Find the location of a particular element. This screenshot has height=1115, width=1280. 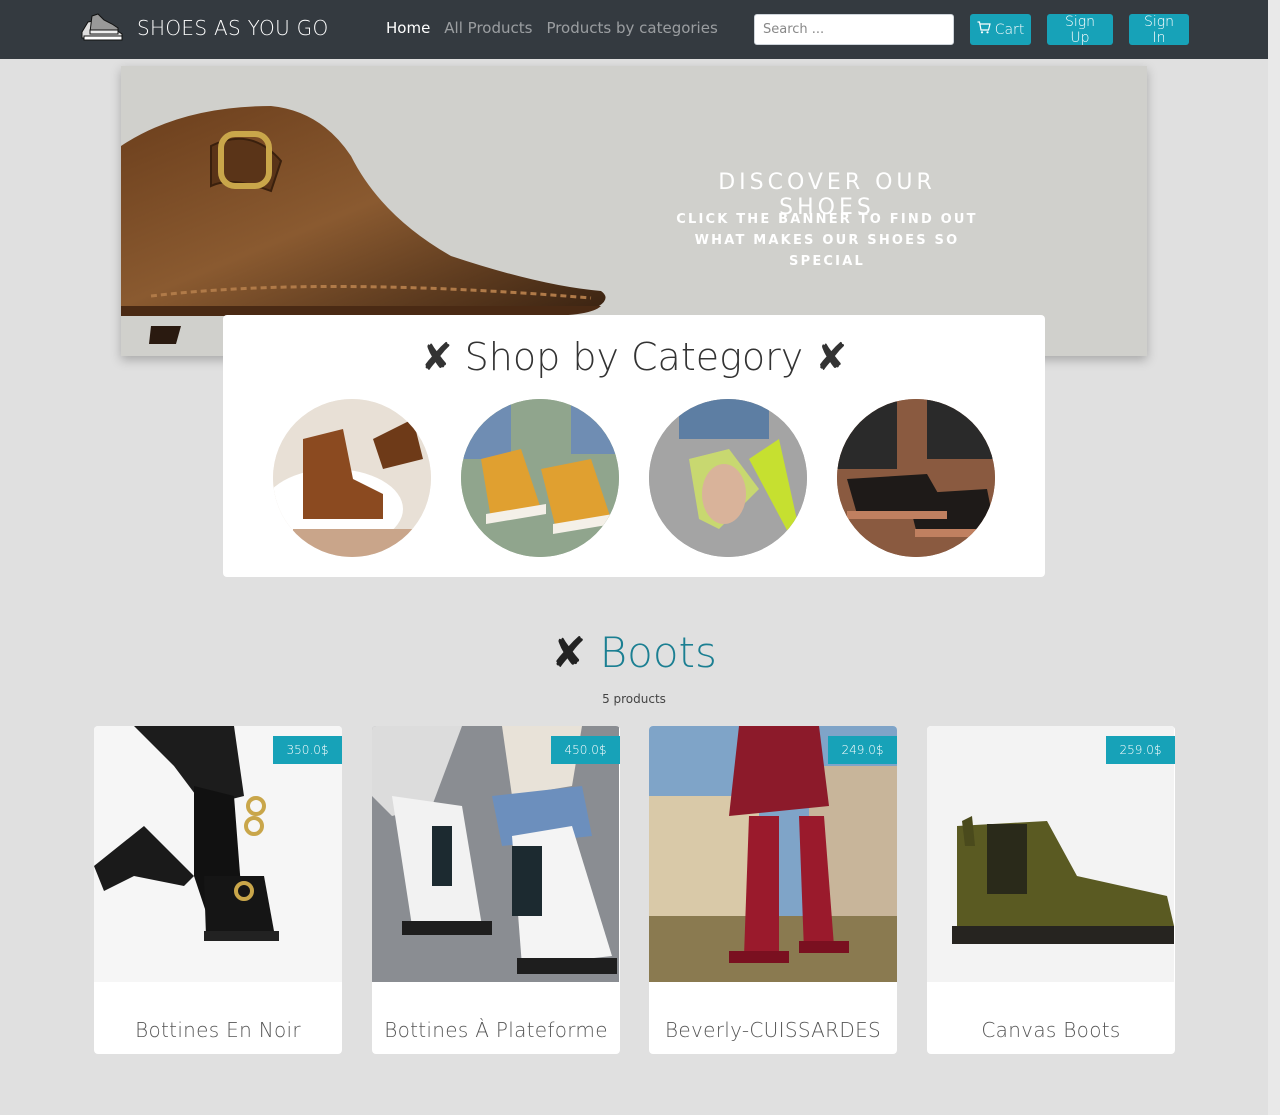

black-loafers-photo-icon is located at coordinates (916, 478).